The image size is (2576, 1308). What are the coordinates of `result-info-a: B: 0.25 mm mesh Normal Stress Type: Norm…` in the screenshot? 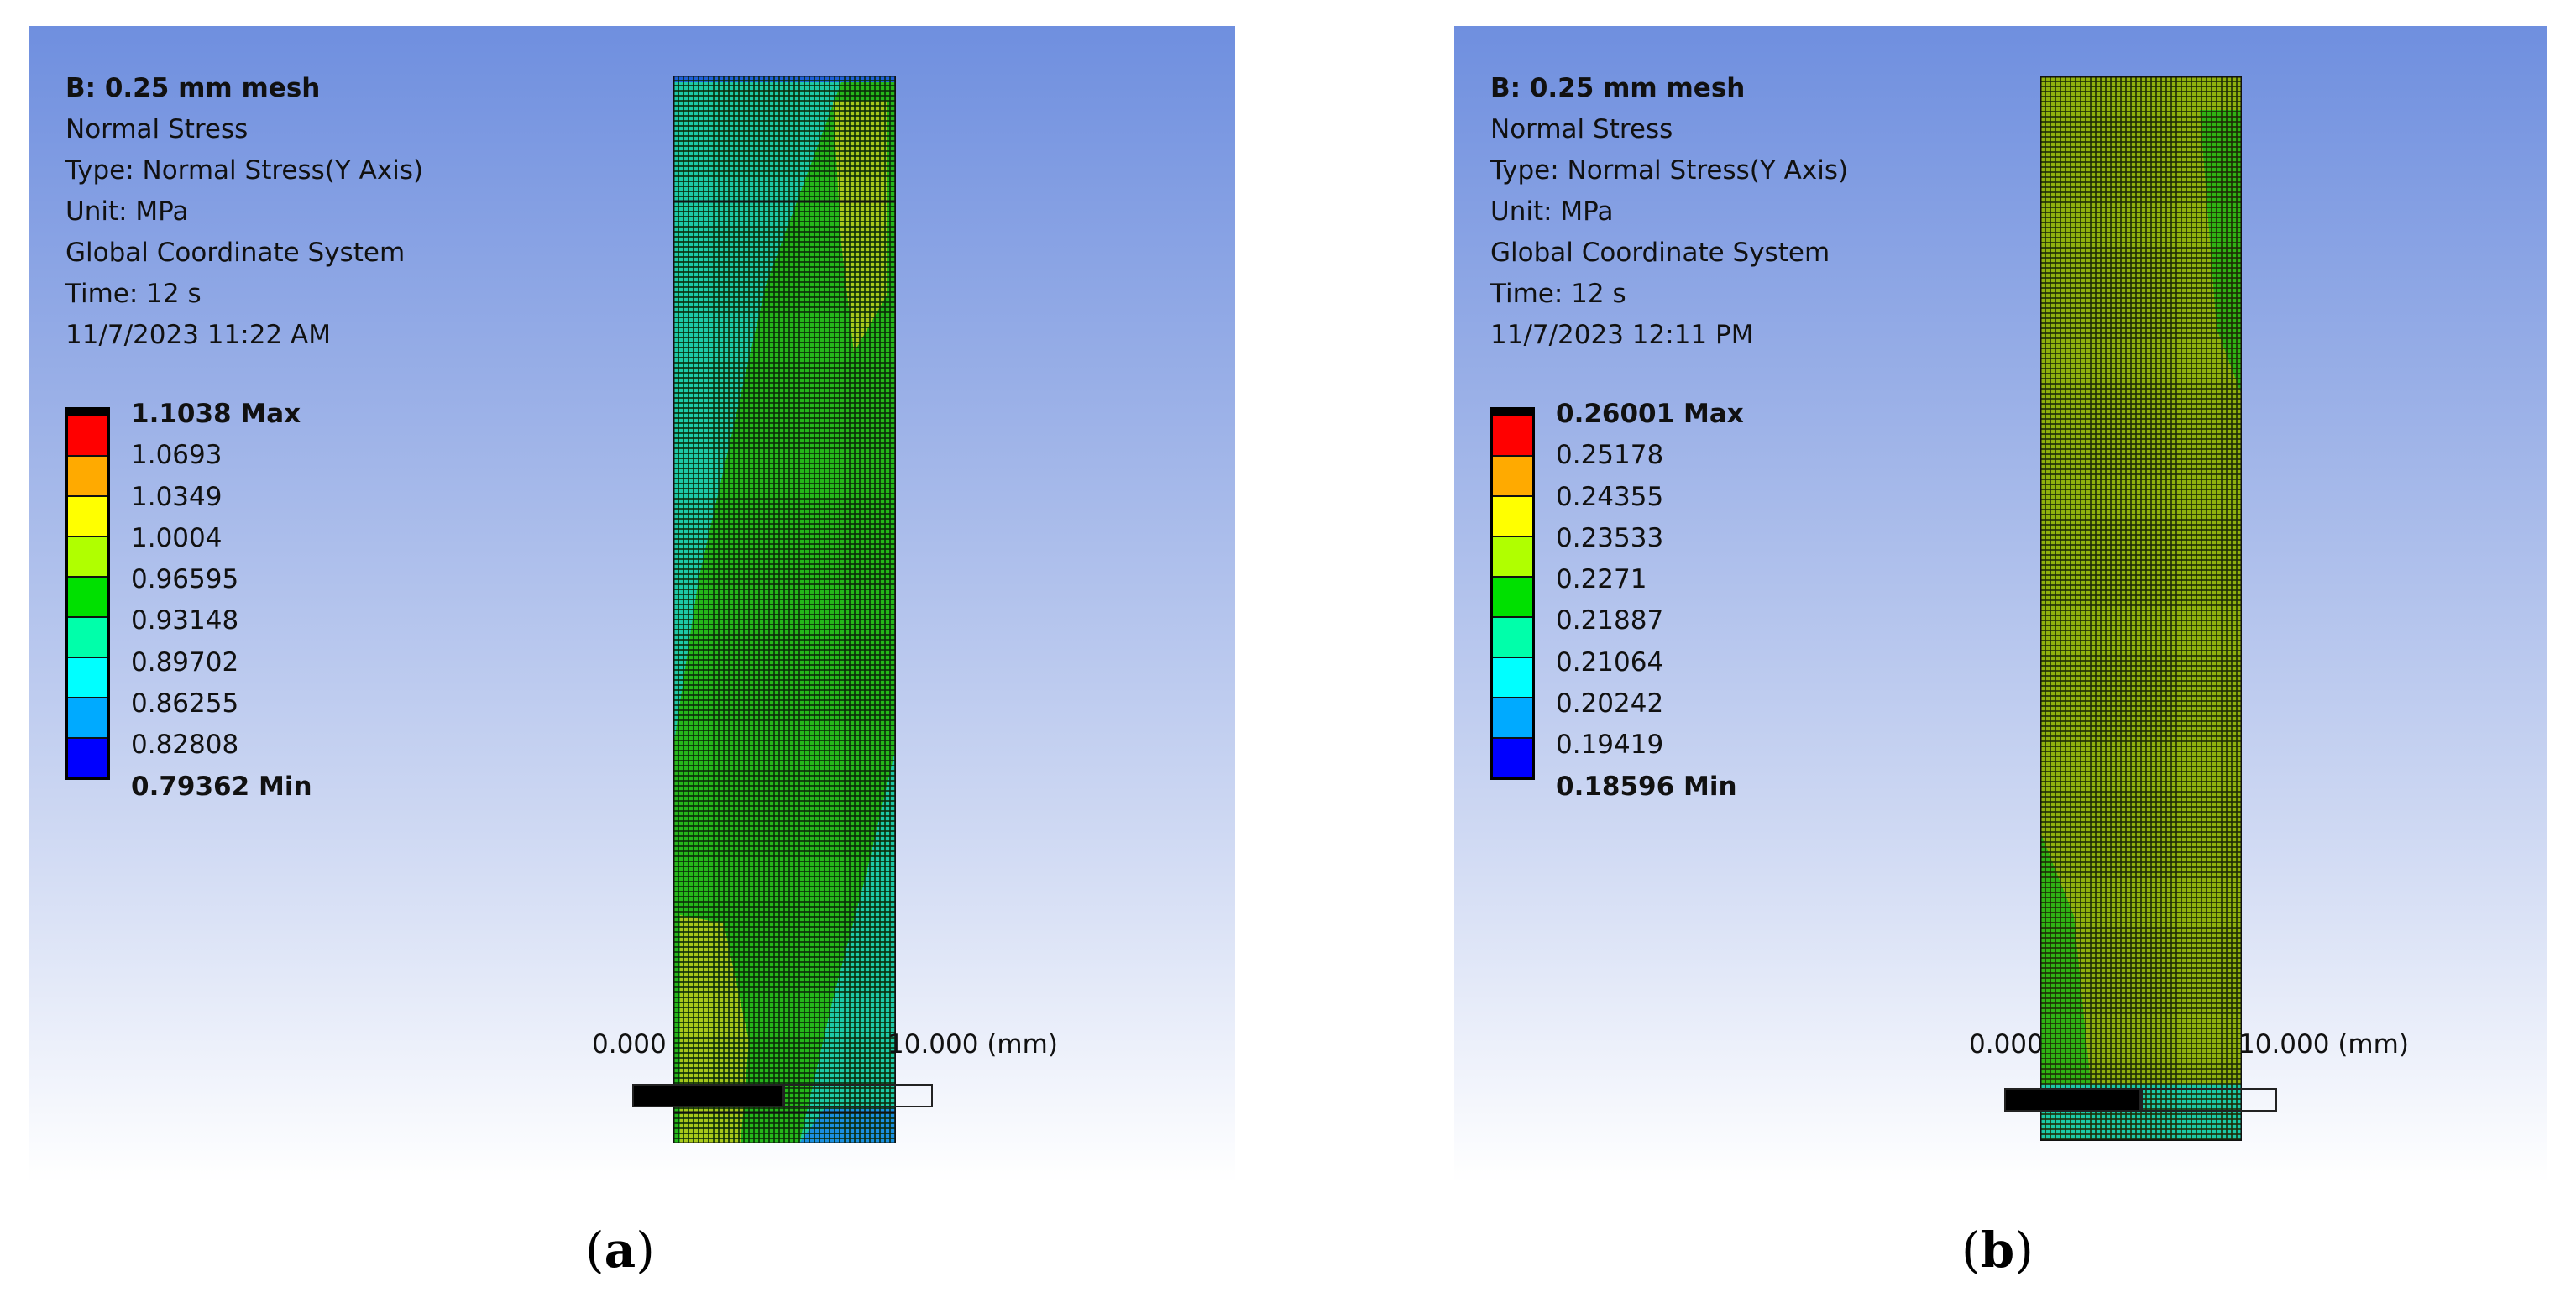 It's located at (244, 212).